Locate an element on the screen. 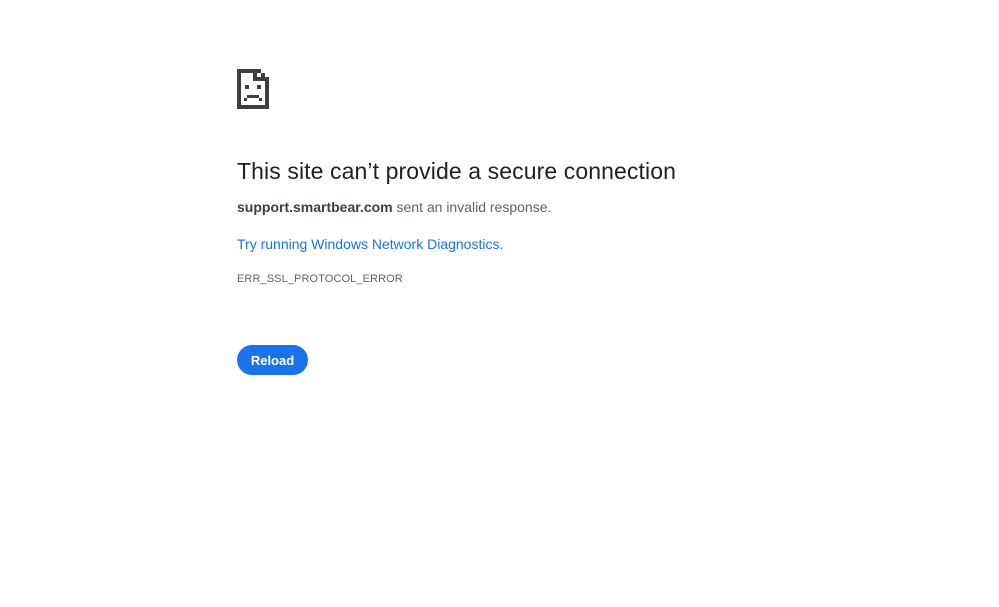  error-code: ERR_SSL_PROTOCOL_ERROR is located at coordinates (320, 279).